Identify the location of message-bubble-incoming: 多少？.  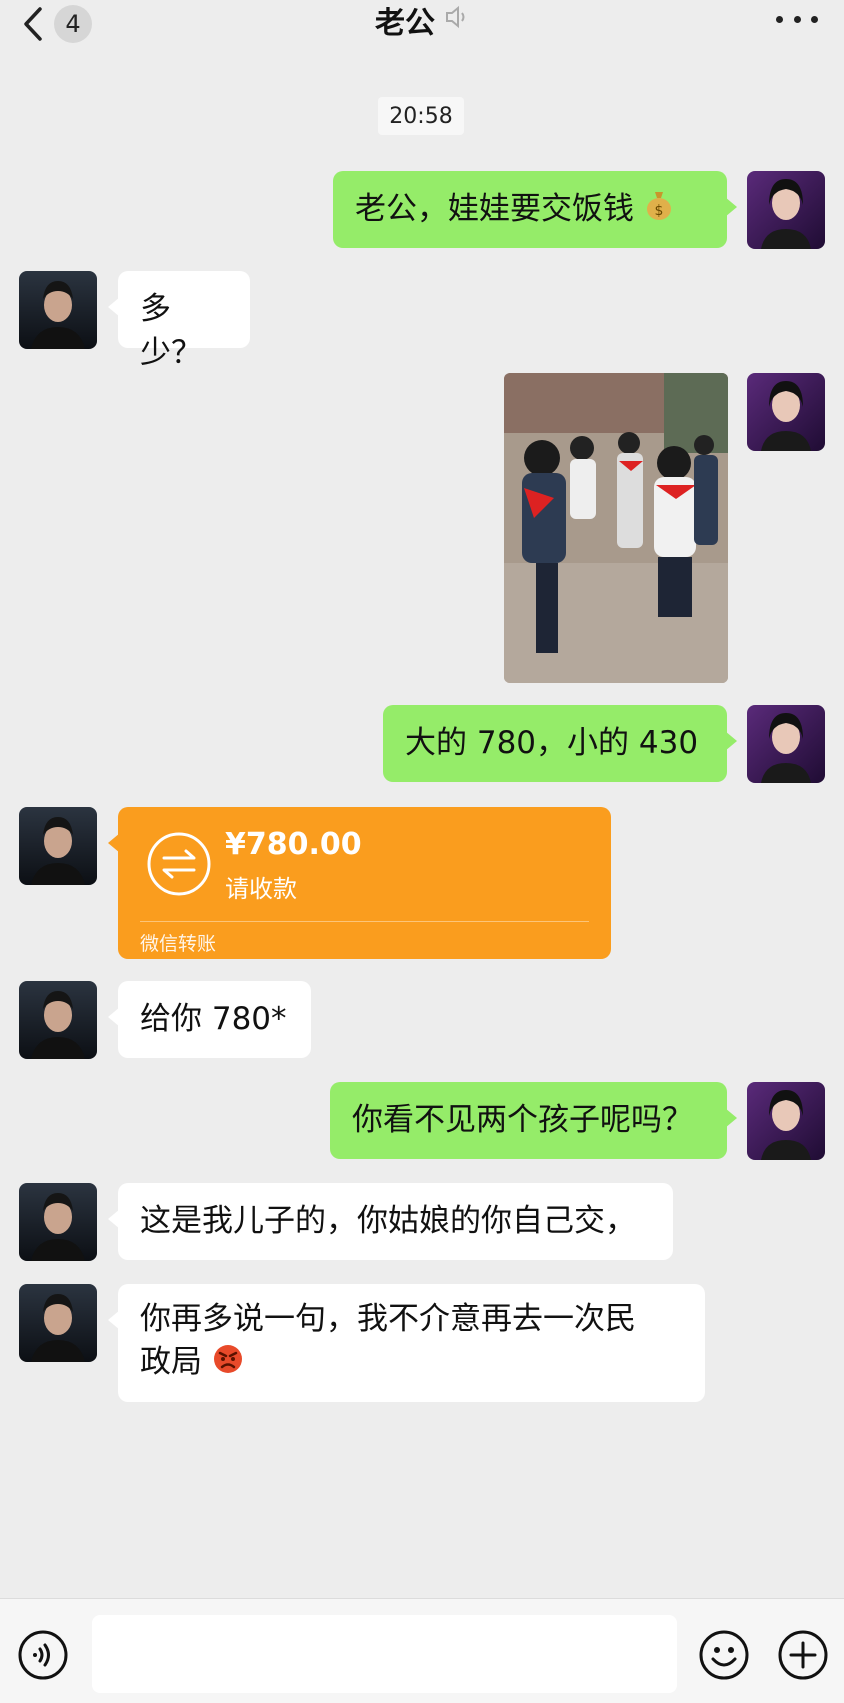
(179, 321).